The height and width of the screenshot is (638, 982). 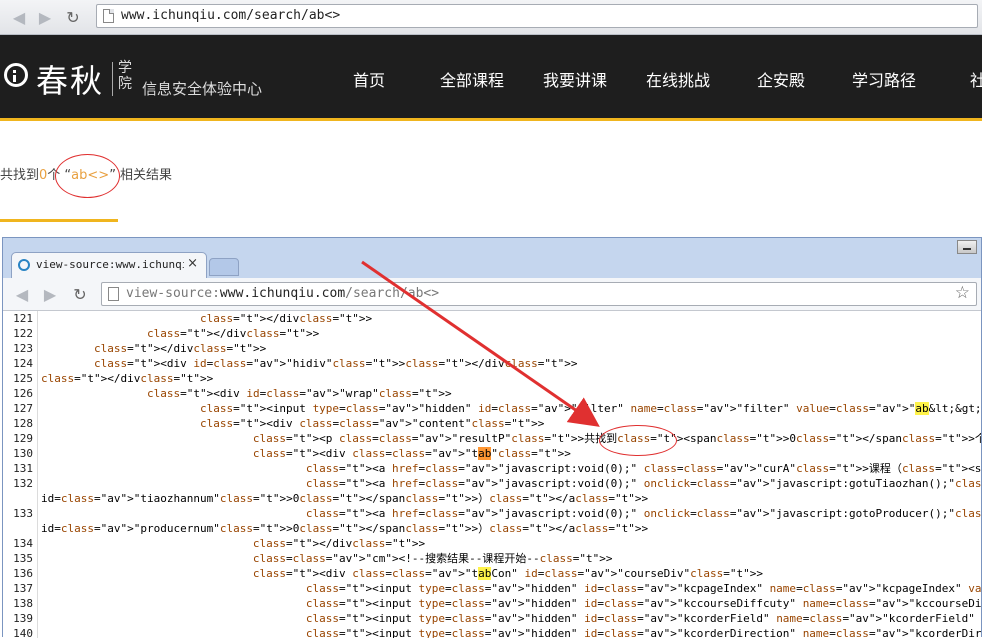 What do you see at coordinates (23, 333) in the screenshot?
I see `line-number: 122` at bounding box center [23, 333].